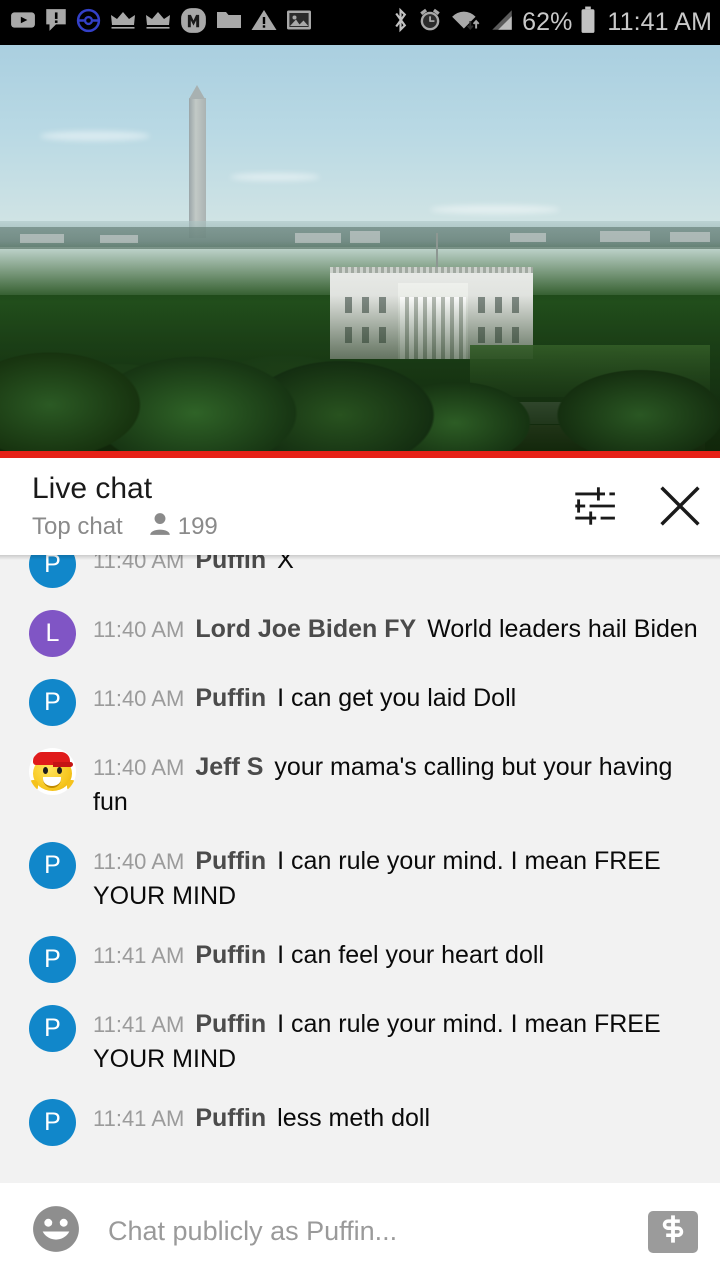 The height and width of the screenshot is (1280, 720). What do you see at coordinates (305, 629) in the screenshot?
I see `message-author: Lord Joe Biden FY` at bounding box center [305, 629].